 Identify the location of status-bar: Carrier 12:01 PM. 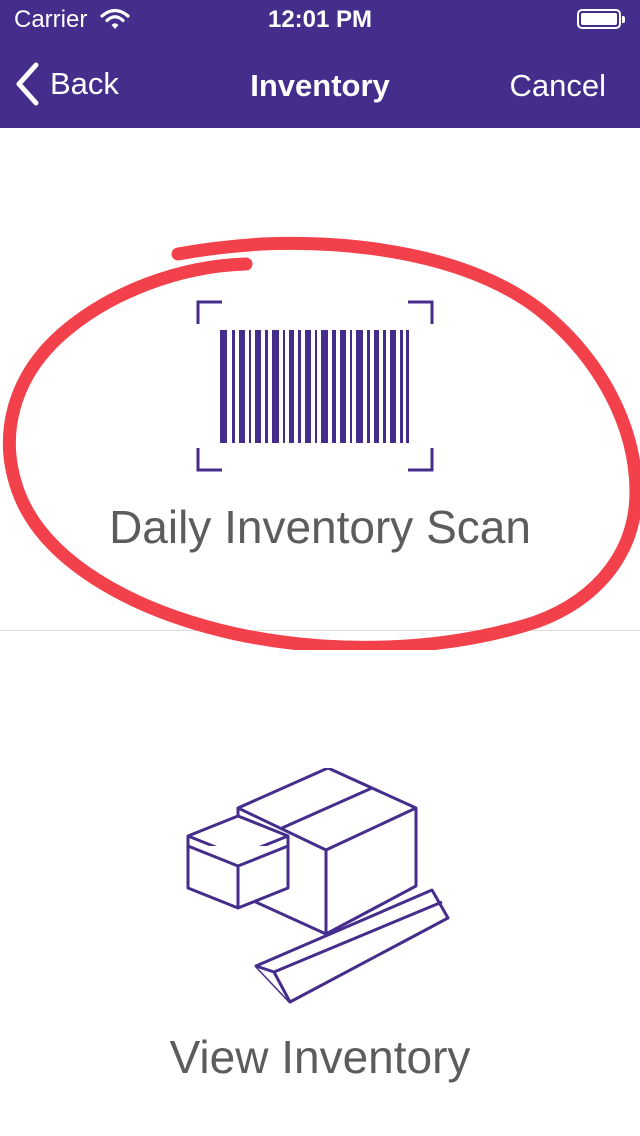
(320, 20).